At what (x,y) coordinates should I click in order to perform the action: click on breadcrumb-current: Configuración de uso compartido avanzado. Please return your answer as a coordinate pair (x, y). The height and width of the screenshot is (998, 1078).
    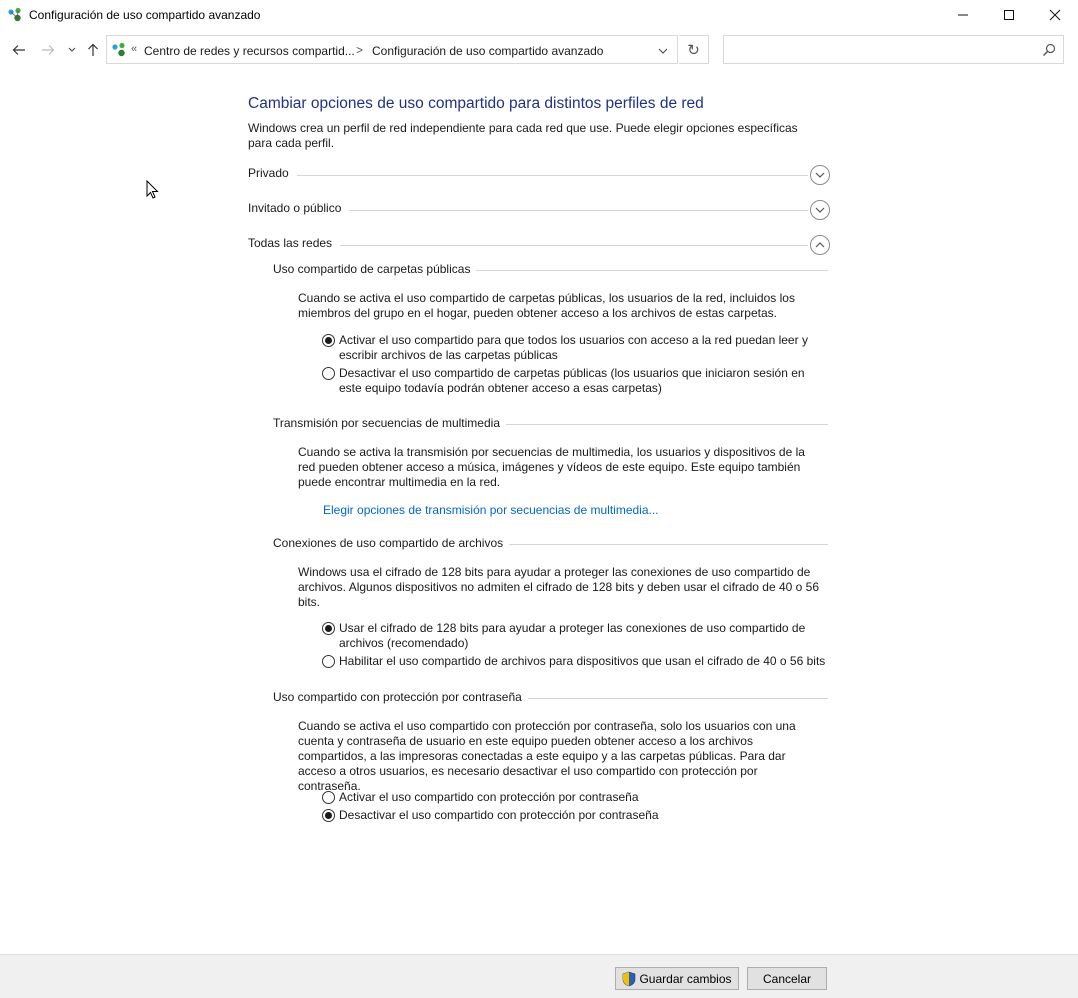
    Looking at the image, I should click on (487, 51).